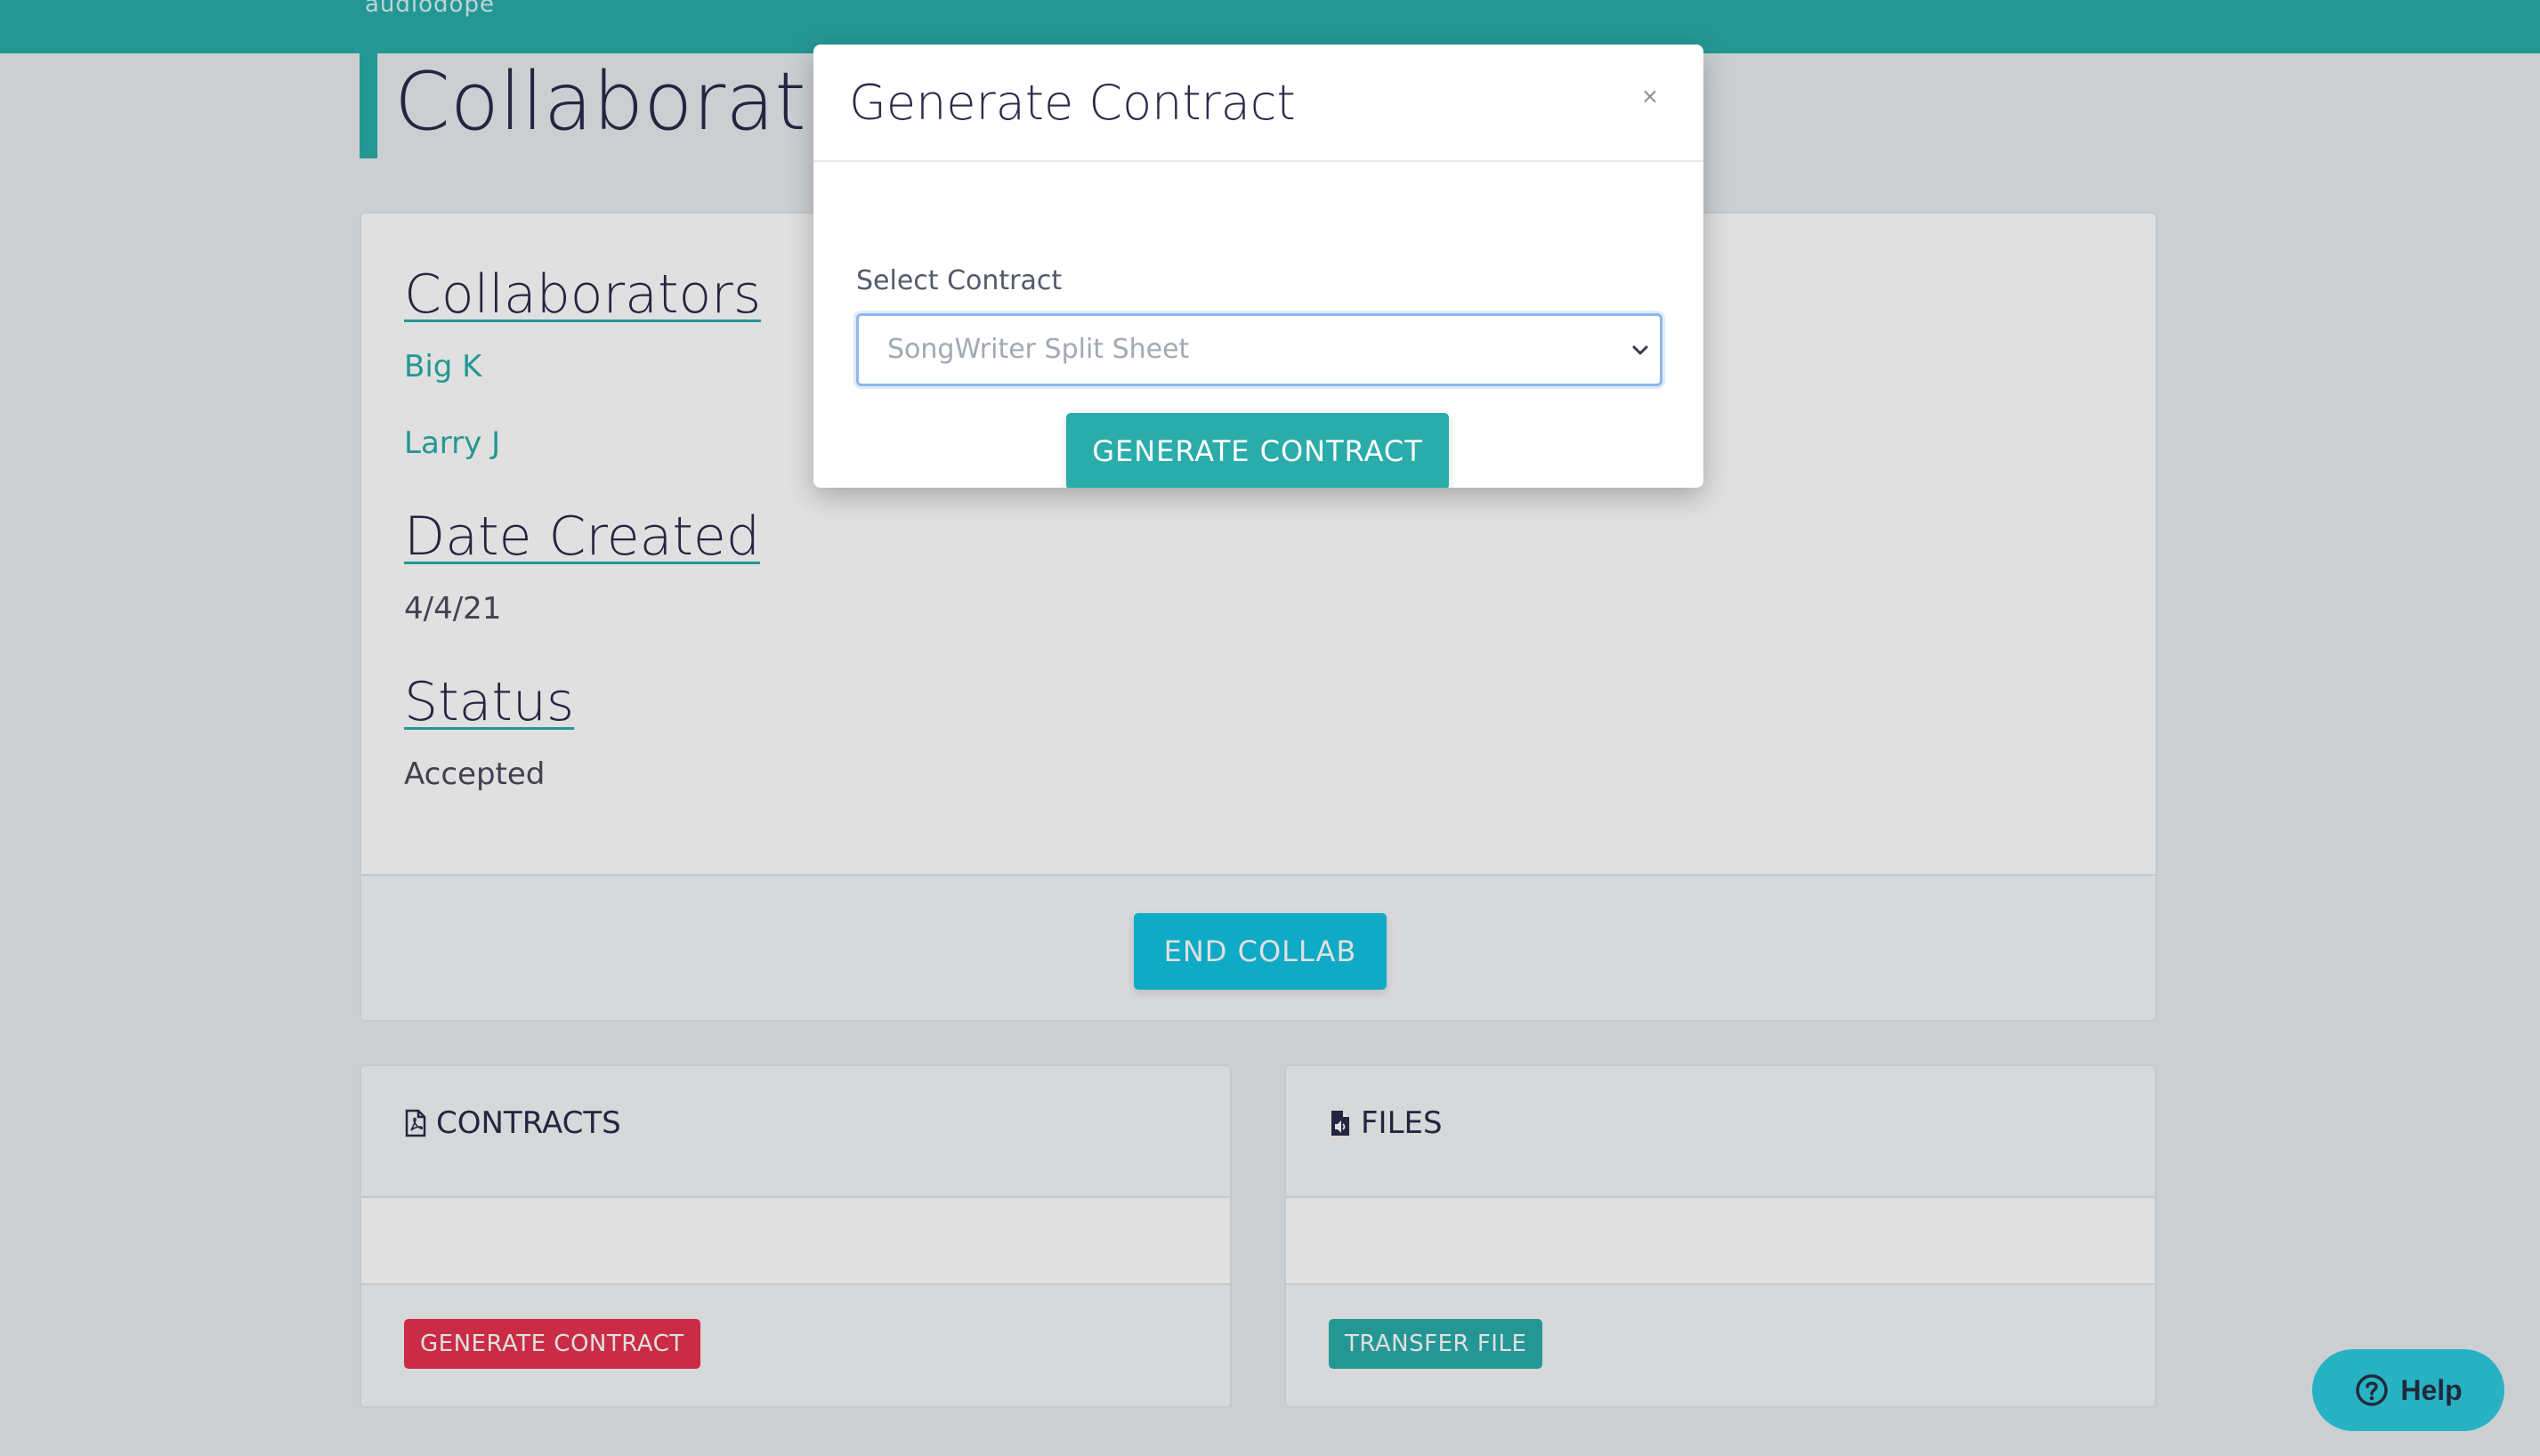 The image size is (2540, 1456). Describe the element at coordinates (1259, 349) in the screenshot. I see `contract-select: SongWriter Split Sheet` at that location.